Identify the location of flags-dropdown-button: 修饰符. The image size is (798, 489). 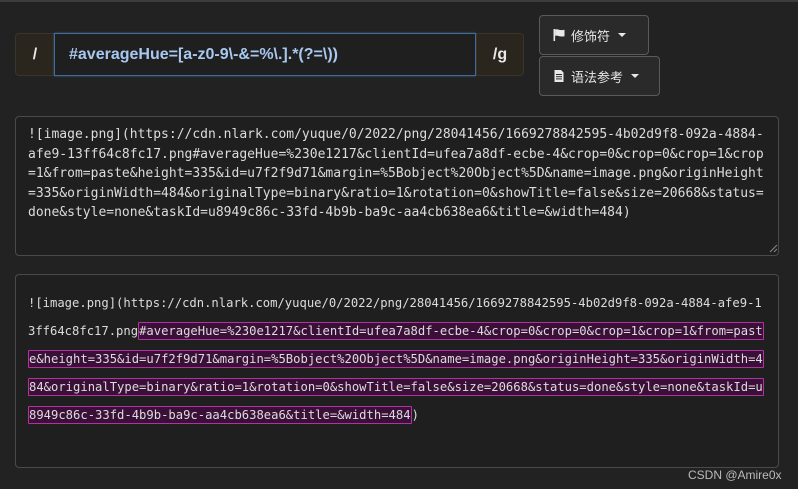
(594, 35).